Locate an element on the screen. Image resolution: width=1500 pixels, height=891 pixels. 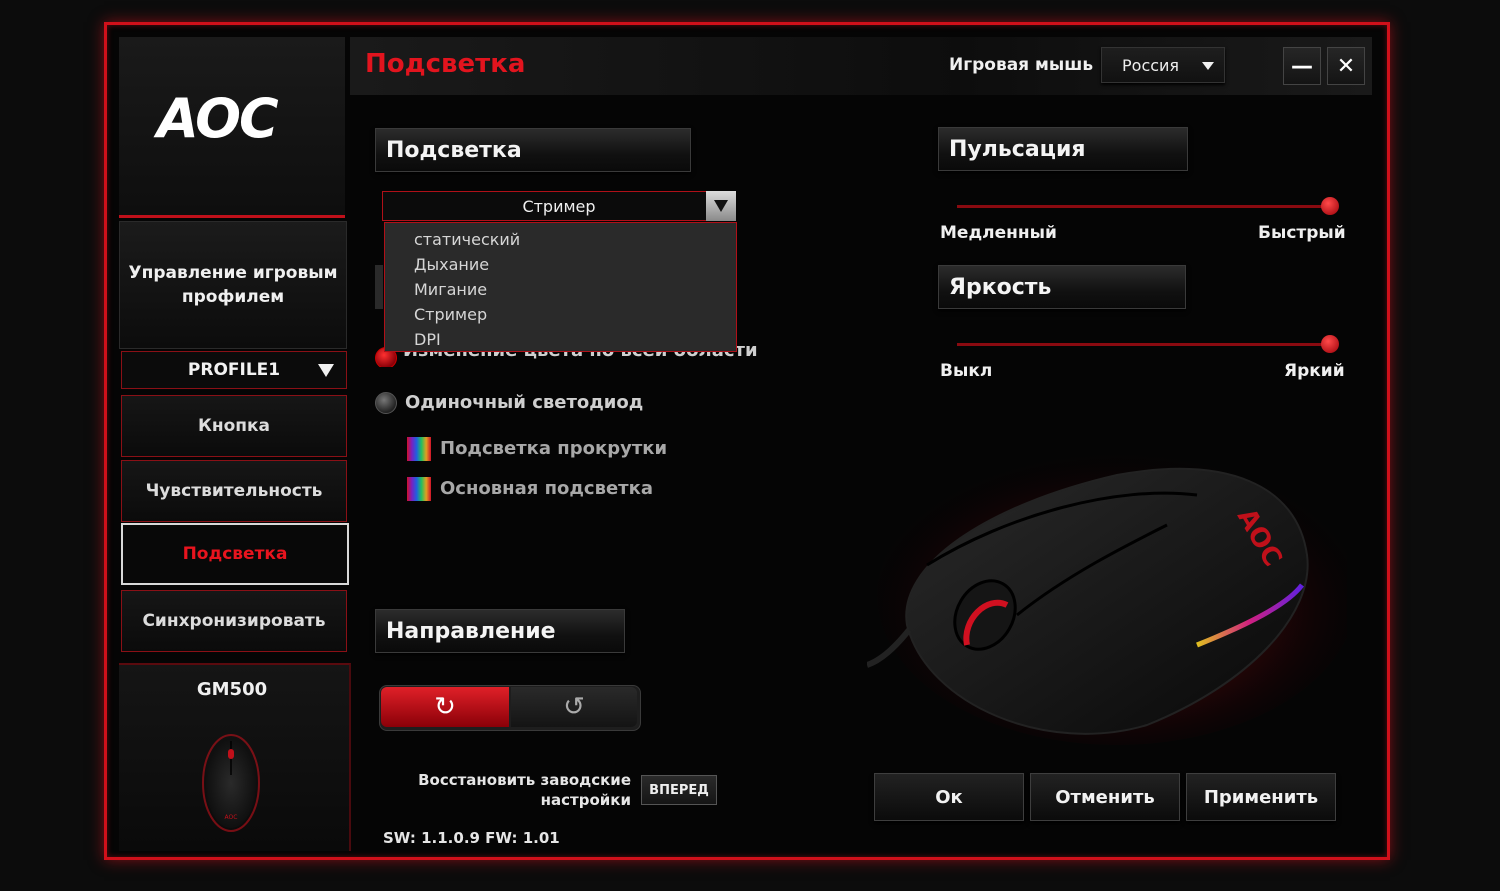
minimize-button: — is located at coordinates (1302, 66).